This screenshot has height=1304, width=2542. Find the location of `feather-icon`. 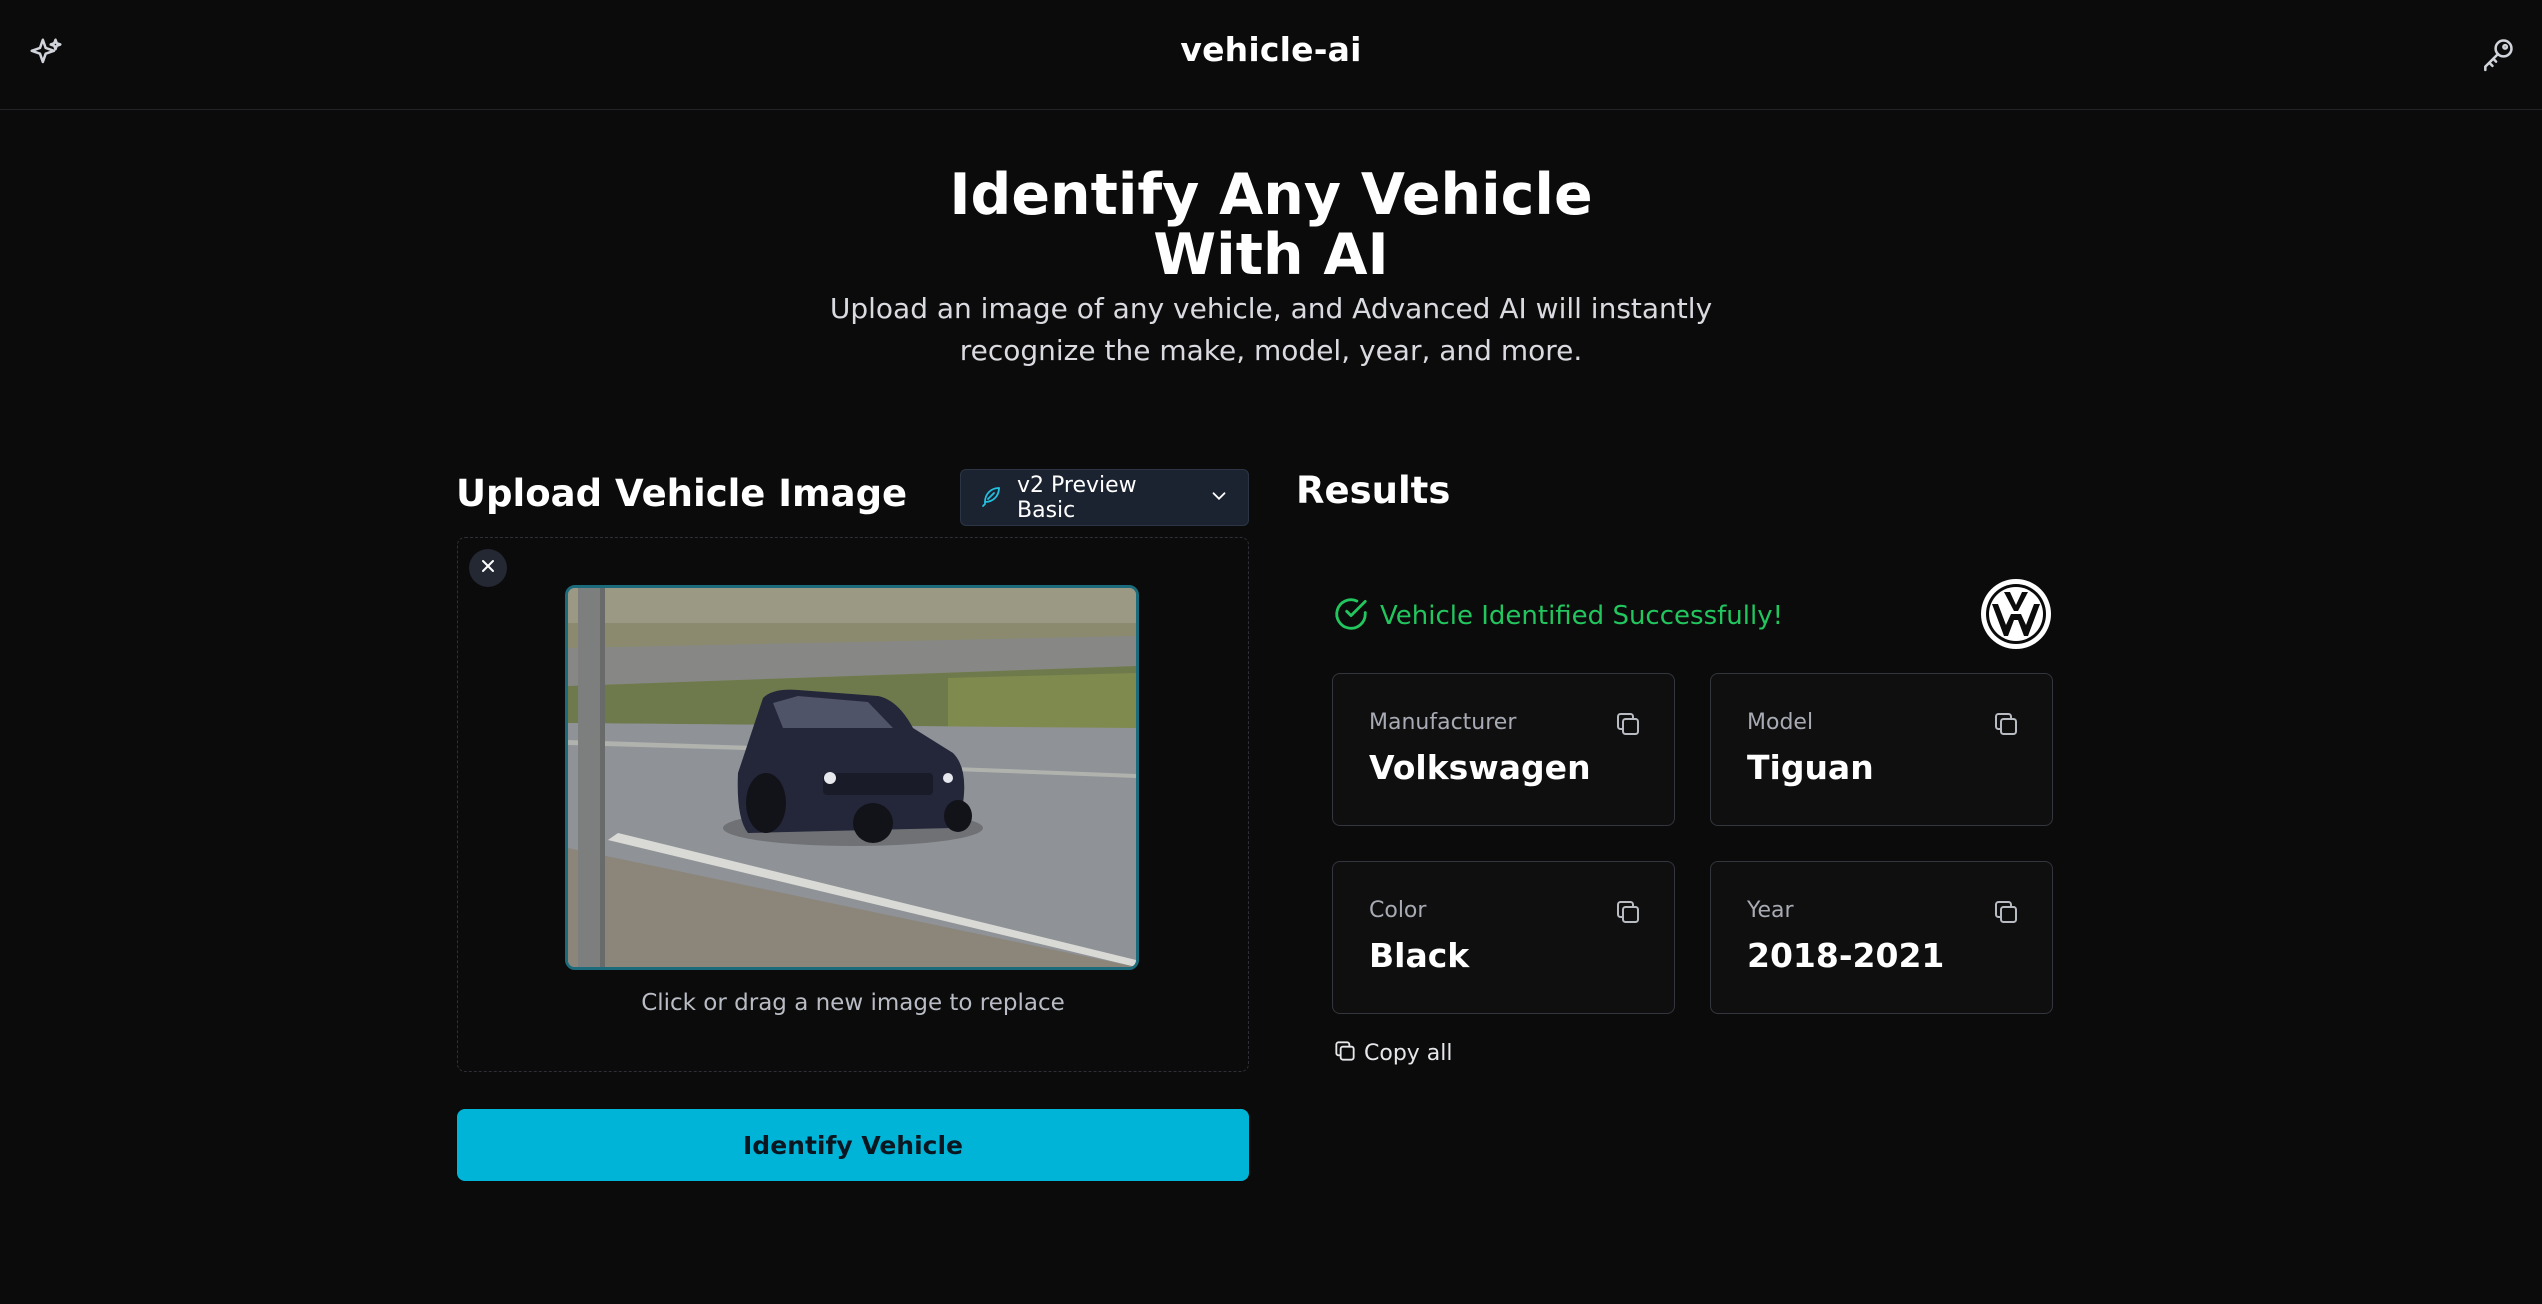

feather-icon is located at coordinates (991, 498).